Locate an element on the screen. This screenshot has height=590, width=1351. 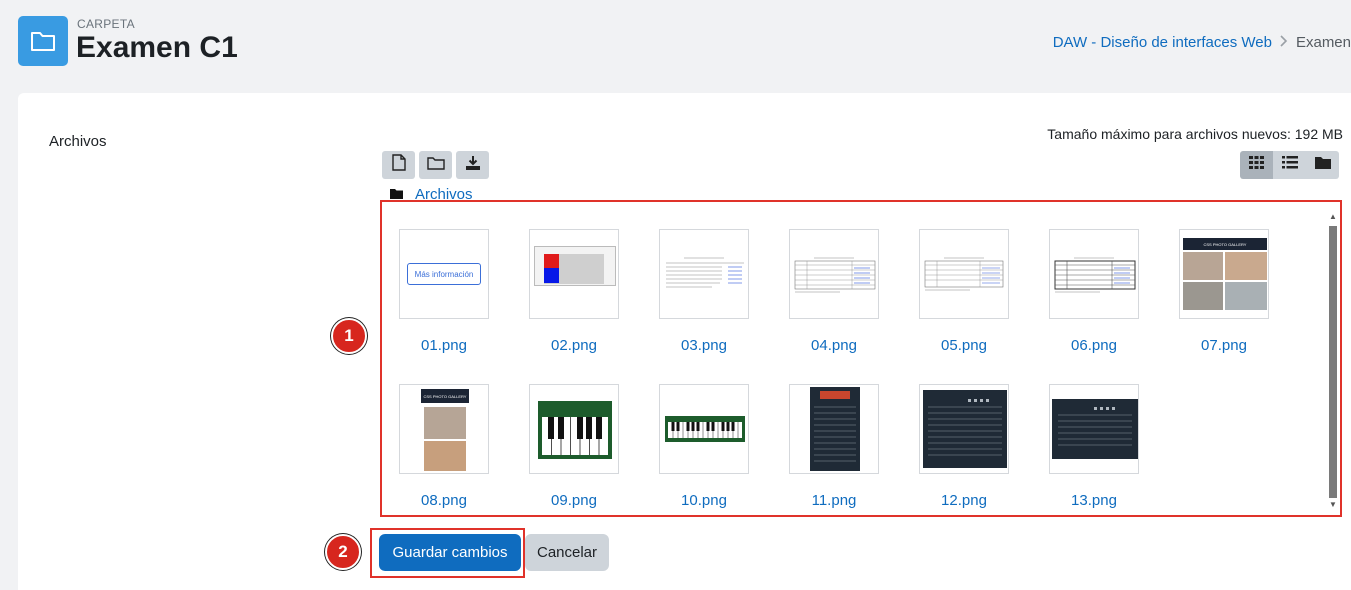
file-tile-07: CSS PHOTO GALLERY 07.png is located at coordinates (1224, 291).